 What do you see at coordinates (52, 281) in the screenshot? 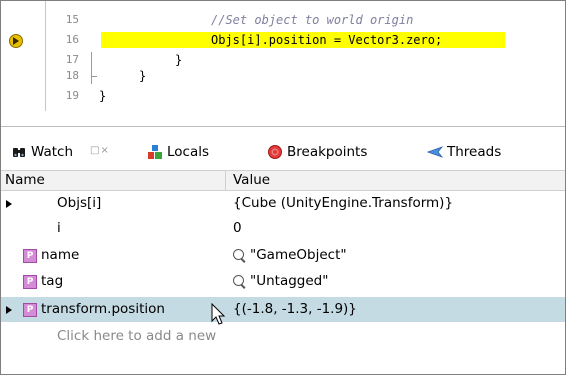
I see `row-name: tag` at bounding box center [52, 281].